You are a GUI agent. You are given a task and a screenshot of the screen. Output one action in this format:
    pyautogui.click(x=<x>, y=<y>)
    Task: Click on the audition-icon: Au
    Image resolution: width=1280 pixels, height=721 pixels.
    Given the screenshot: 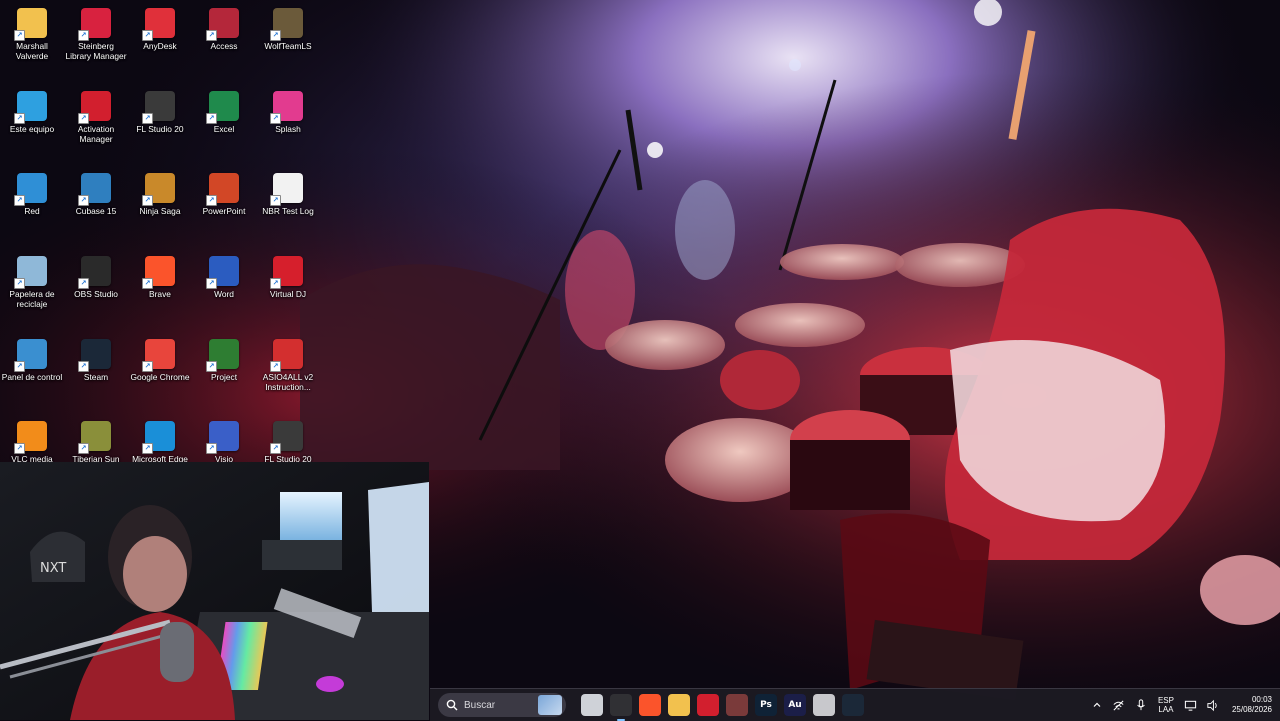 What is the action you would take?
    pyautogui.click(x=795, y=705)
    